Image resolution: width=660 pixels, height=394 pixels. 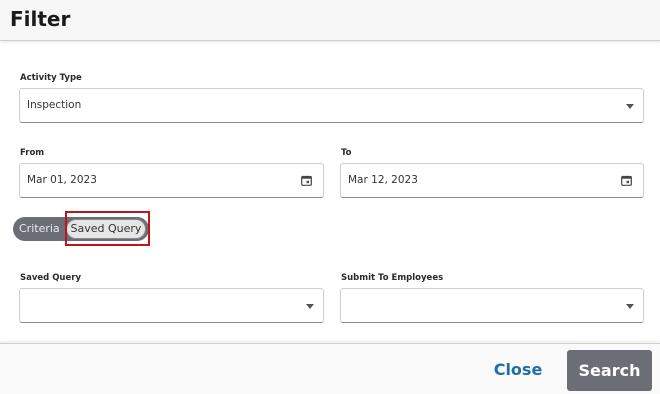 I want to click on from-date-field: Mar 01, 2023, so click(x=171, y=180).